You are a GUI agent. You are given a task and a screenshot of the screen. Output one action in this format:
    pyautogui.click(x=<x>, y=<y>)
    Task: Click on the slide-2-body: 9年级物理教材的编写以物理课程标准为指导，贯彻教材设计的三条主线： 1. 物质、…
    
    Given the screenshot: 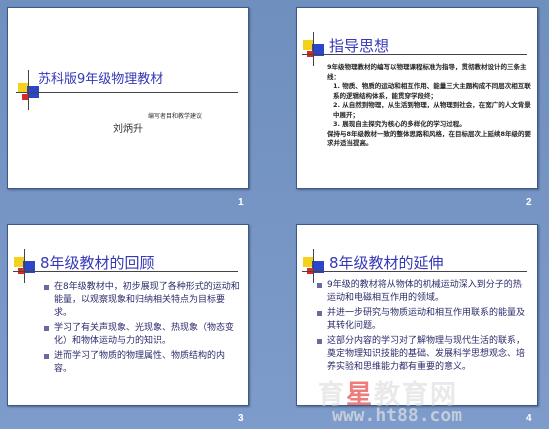 What is the action you would take?
    pyautogui.click(x=429, y=106)
    